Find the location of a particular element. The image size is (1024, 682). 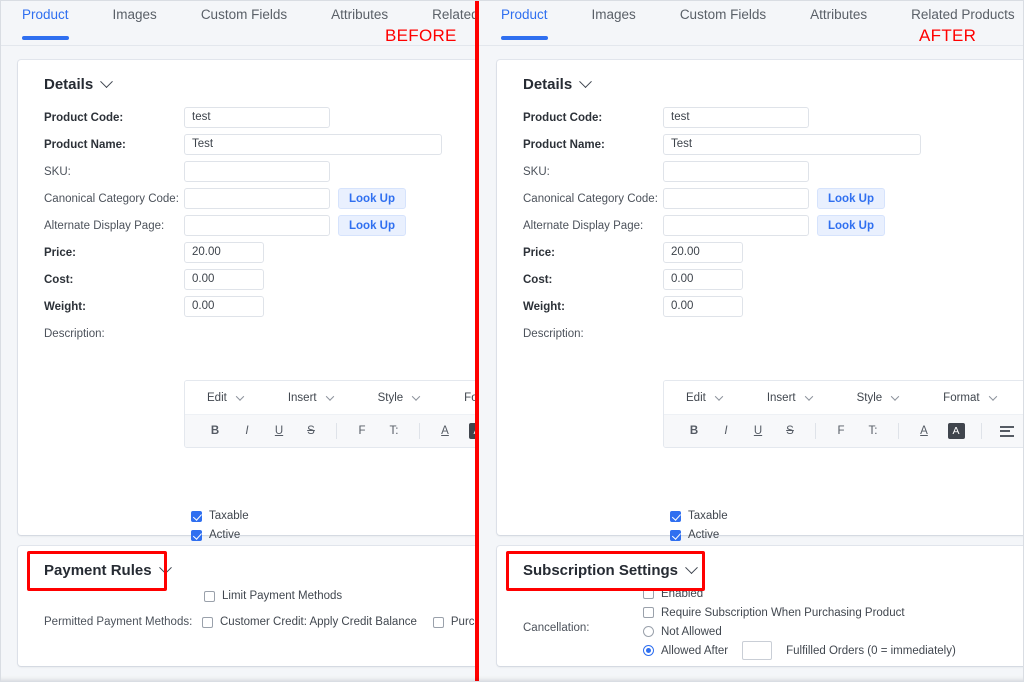

product-flags-after: Taxable Active is located at coordinates (699, 529).